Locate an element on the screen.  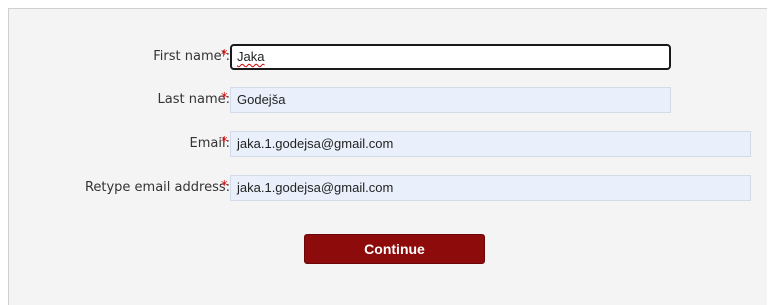
retype-email-value: jaka.1.godejsa@gmail.com is located at coordinates (315, 187).